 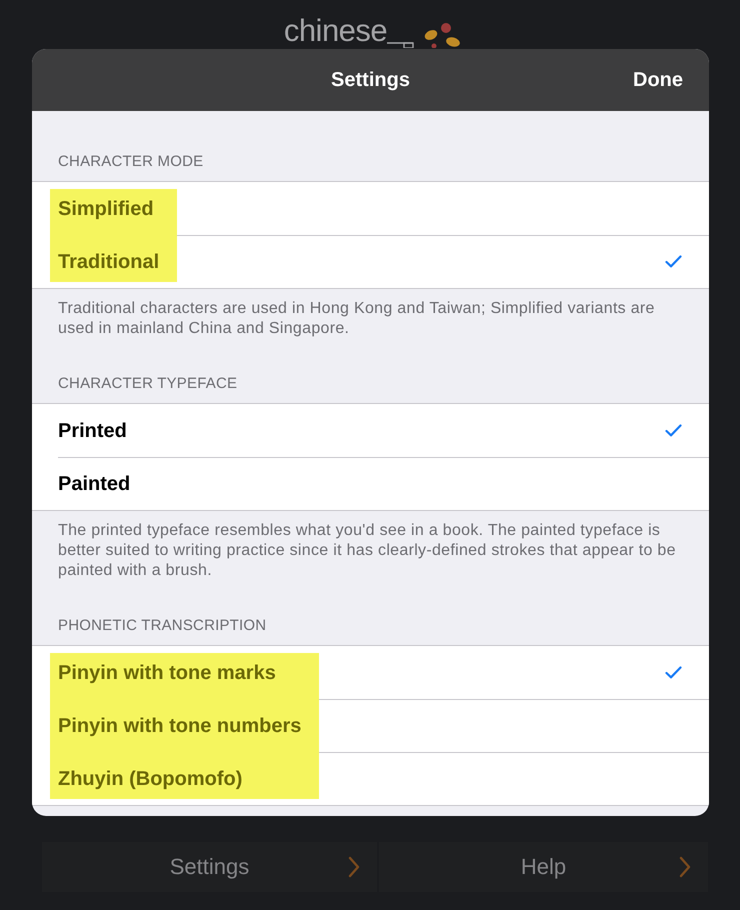 I want to click on highlighted-option-label: Simplified, so click(x=114, y=212).